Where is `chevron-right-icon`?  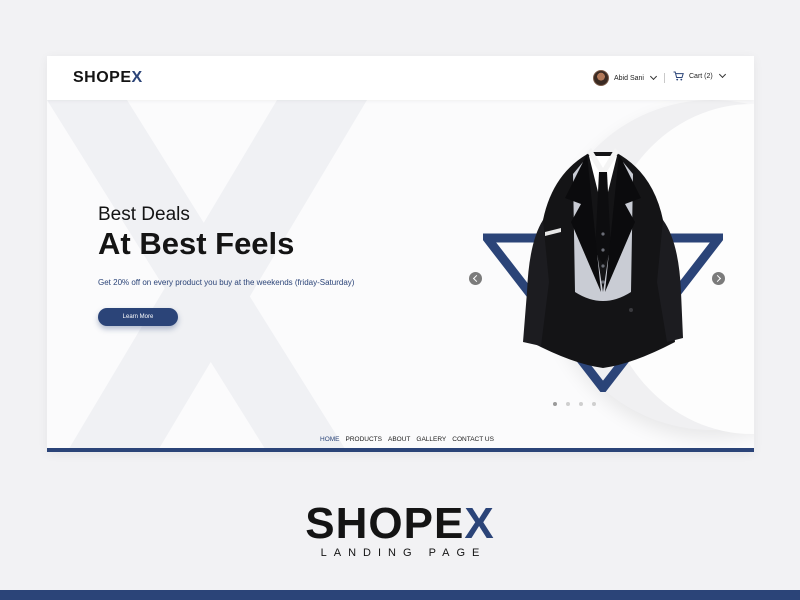
chevron-right-icon is located at coordinates (717, 278).